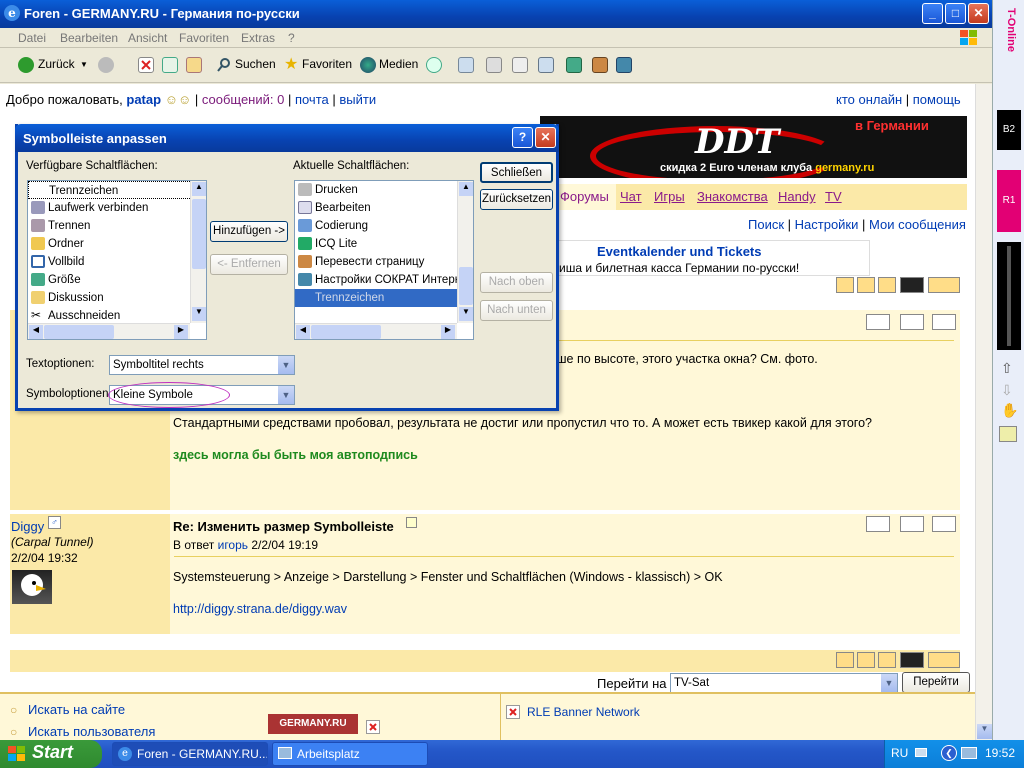 The height and width of the screenshot is (768, 1024). I want to click on close-button: ✕, so click(978, 13).